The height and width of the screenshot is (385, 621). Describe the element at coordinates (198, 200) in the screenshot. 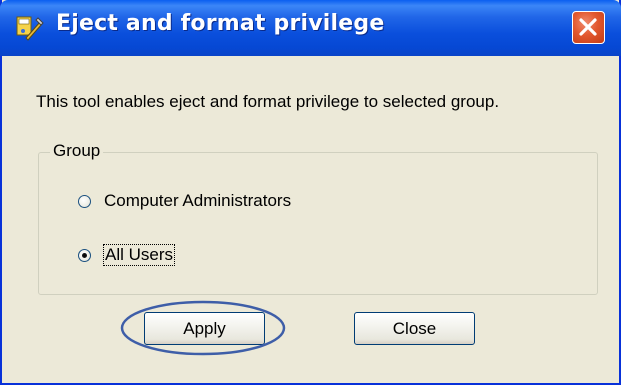

I see `radio-label: Computer Administrators` at that location.